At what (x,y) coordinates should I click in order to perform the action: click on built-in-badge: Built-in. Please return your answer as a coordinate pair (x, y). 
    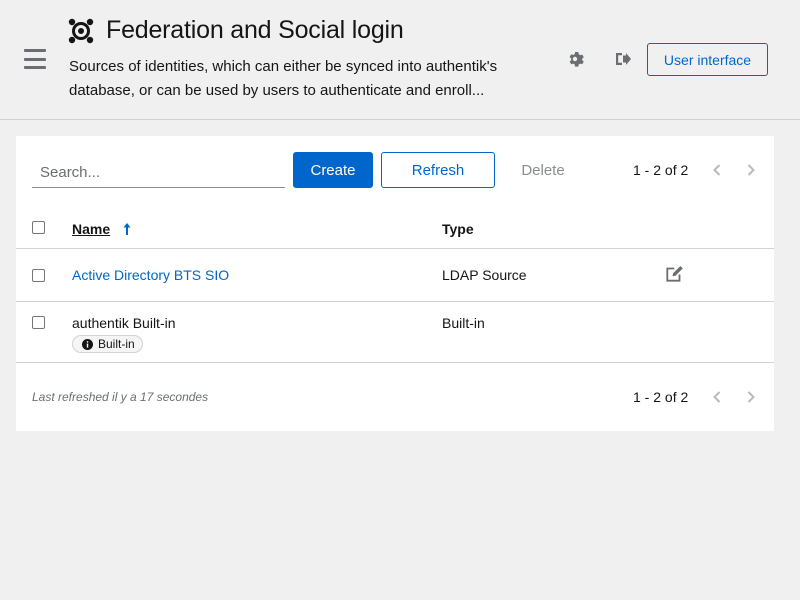
    Looking at the image, I should click on (107, 344).